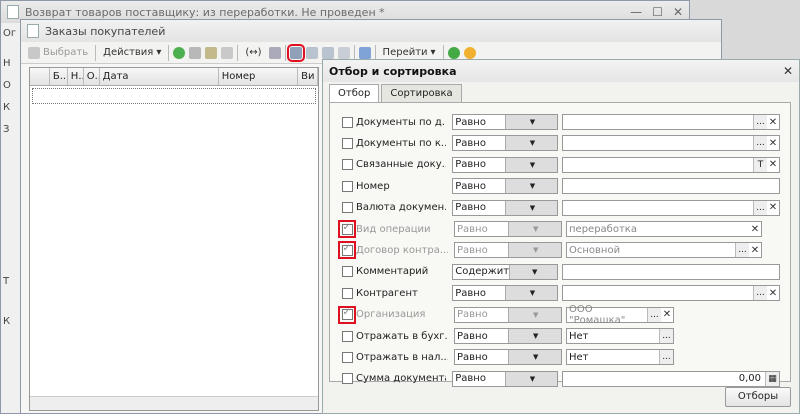 This screenshot has height=414, width=800. Describe the element at coordinates (311, 52) in the screenshot. I see `filter-by-value-icon` at that location.